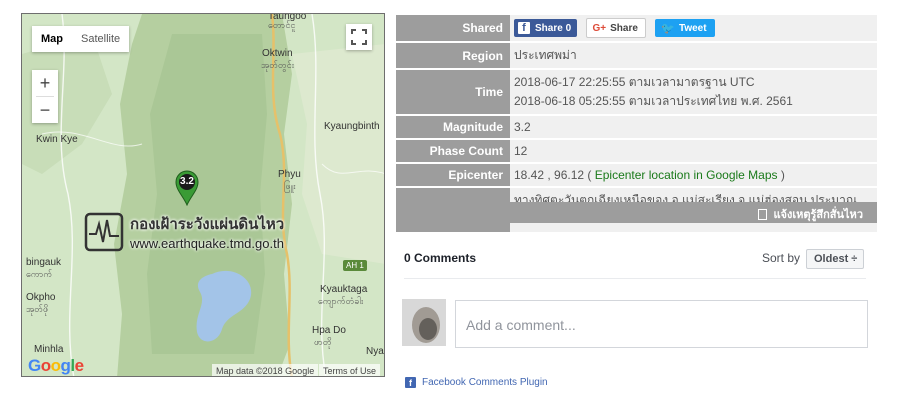 The width and height of the screenshot is (900, 407). Describe the element at coordinates (685, 28) in the screenshot. I see `twitter-tweet-button: 🐦 Tweet` at that location.